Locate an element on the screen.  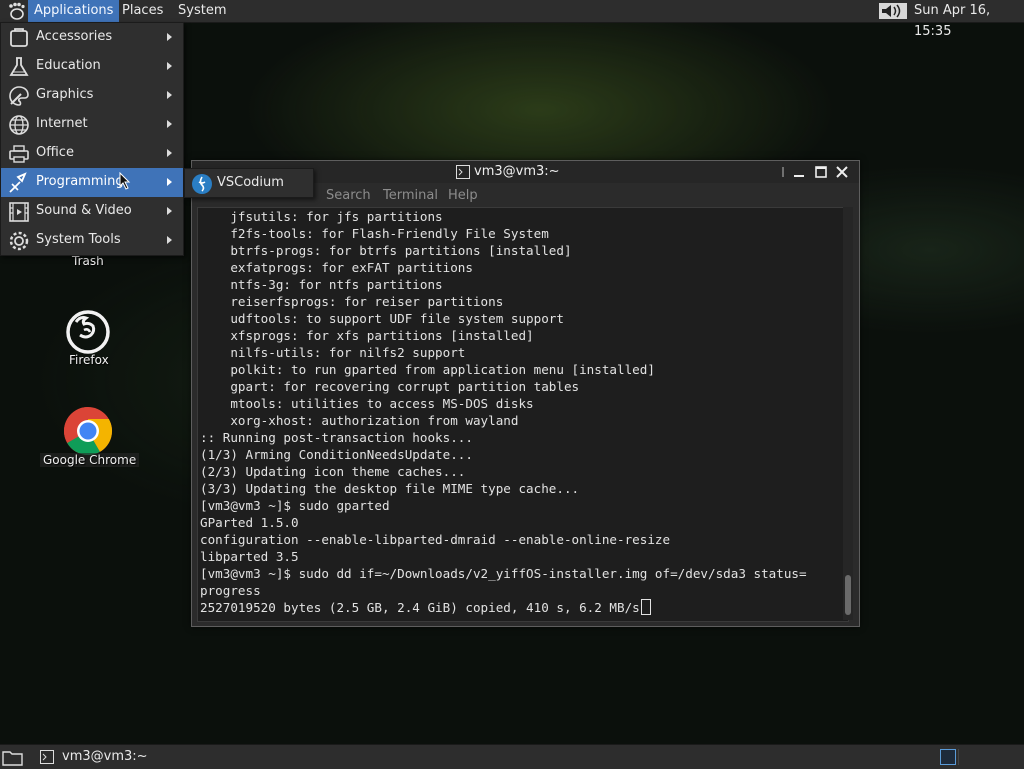
applications-menu: Applications is located at coordinates (74, 11).